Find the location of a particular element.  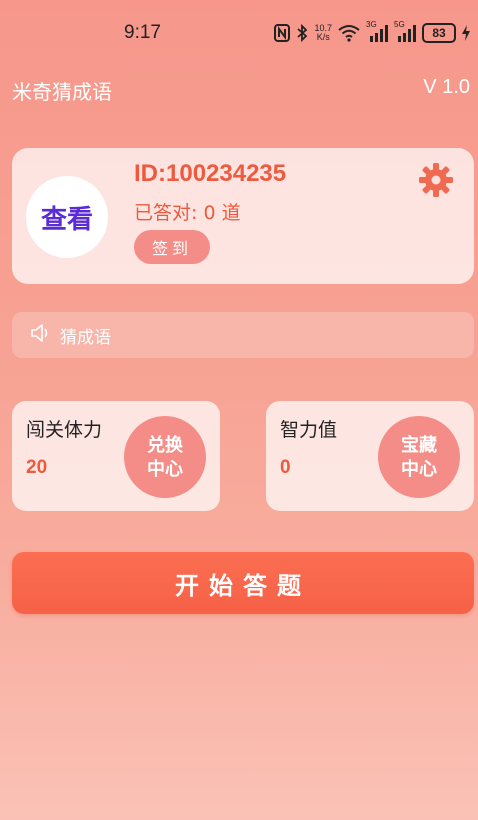

iq-label: 智力值 is located at coordinates (309, 430).